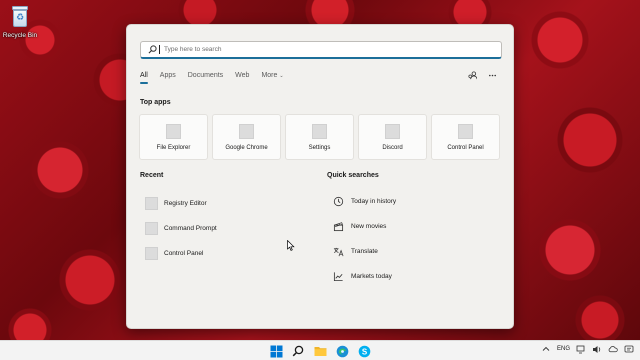 The image size is (640, 360). What do you see at coordinates (546, 349) in the screenshot?
I see `chevron-up-icon` at bounding box center [546, 349].